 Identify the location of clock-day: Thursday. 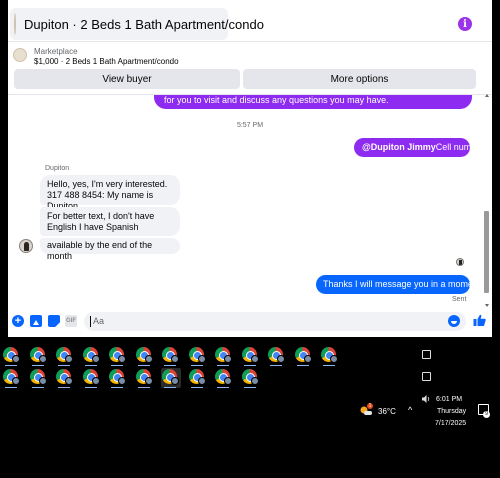
(451, 411).